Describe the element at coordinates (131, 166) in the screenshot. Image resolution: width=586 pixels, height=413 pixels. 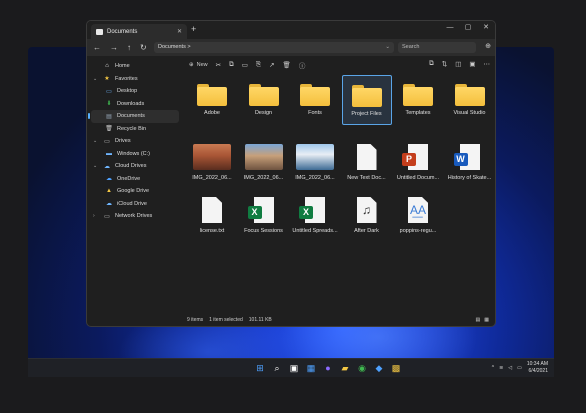
I see `sidebar-item-label: Cloud Drives` at that location.